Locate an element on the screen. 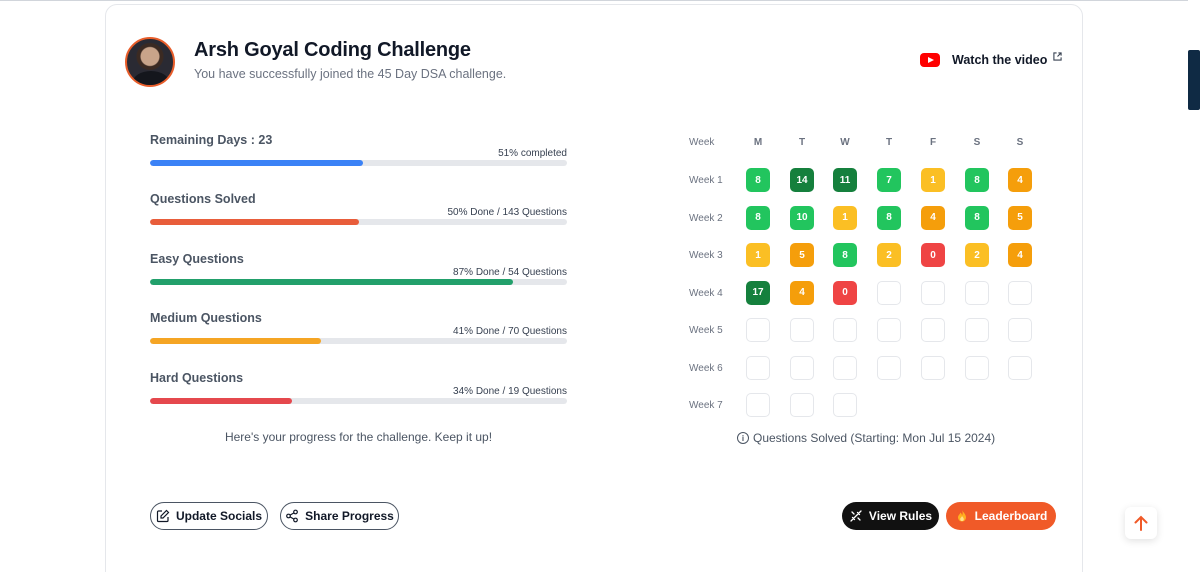 Image resolution: width=1200 pixels, height=572 pixels. leaderboard-label: Leaderboard is located at coordinates (1011, 516).